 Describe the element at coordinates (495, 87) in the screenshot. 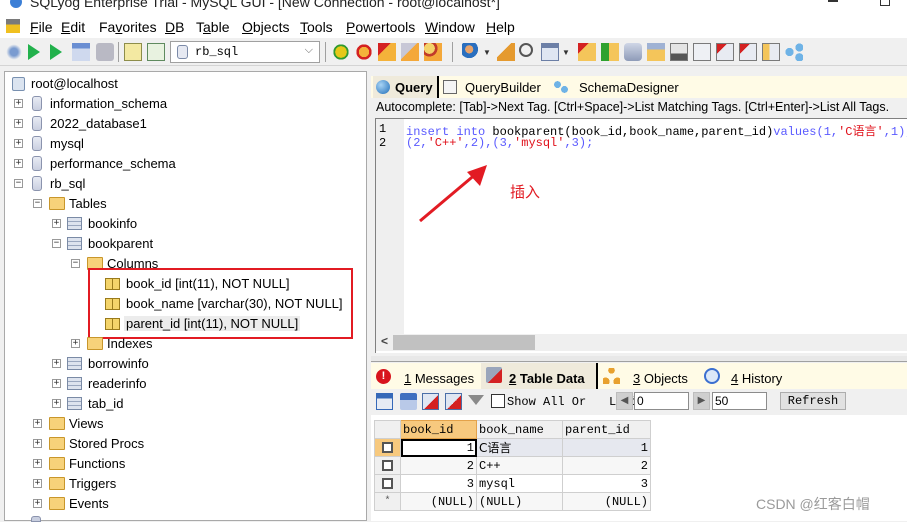

I see `tab-querybuilder: QueryBuilder` at that location.